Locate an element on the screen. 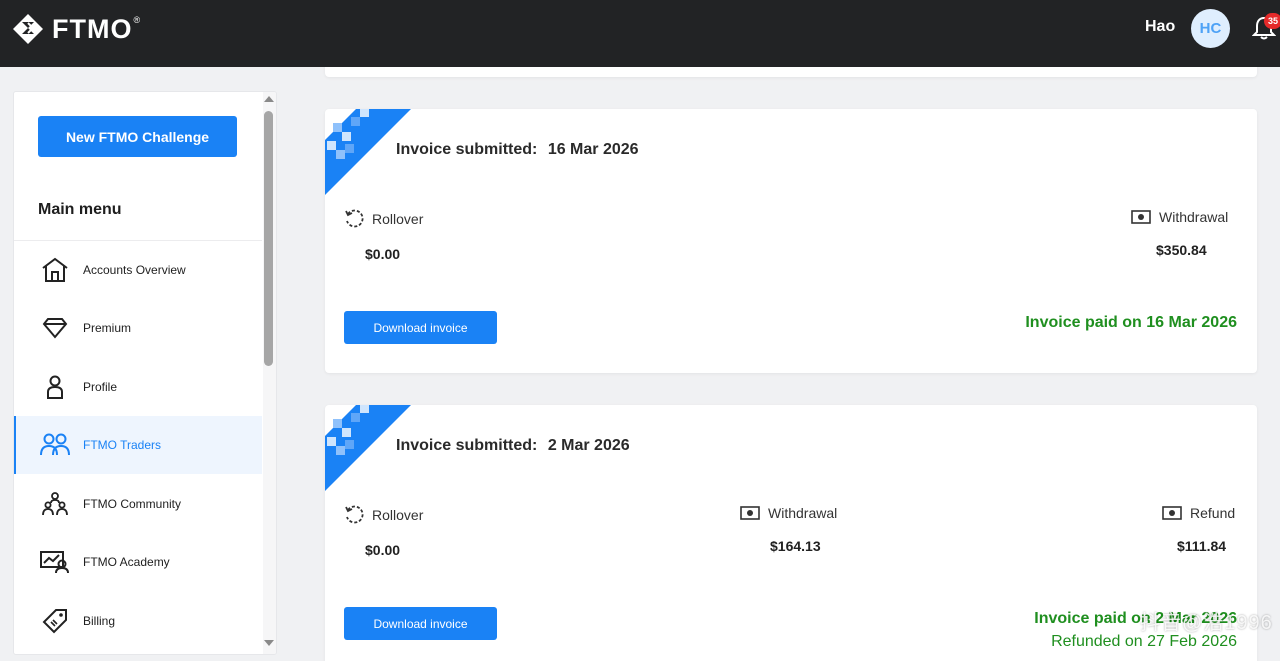 This screenshot has height=661, width=1280. withdrawal-field: Withdrawal $164.13 is located at coordinates (788, 529).